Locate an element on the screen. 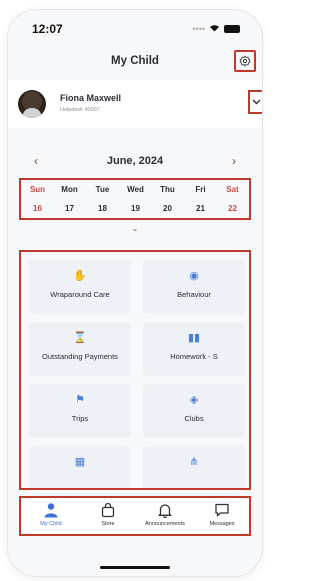 The width and height of the screenshot is (320, 581). child-switch-button is located at coordinates (255, 102).